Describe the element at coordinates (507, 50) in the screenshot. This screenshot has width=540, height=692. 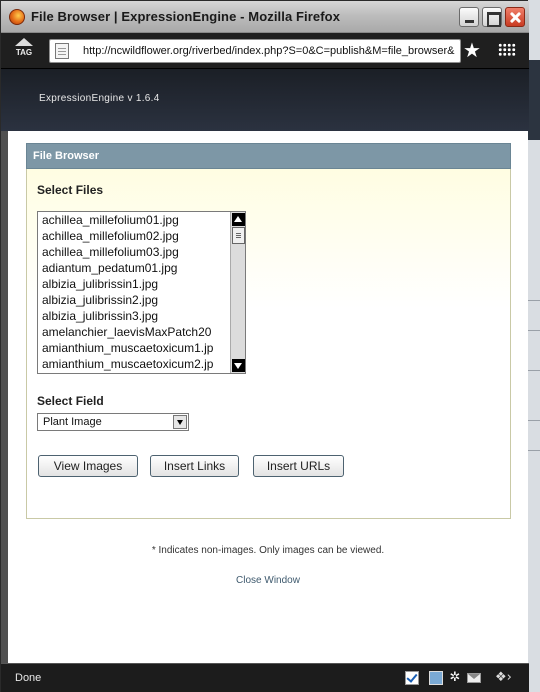
I see `feed-grid-icon` at that location.